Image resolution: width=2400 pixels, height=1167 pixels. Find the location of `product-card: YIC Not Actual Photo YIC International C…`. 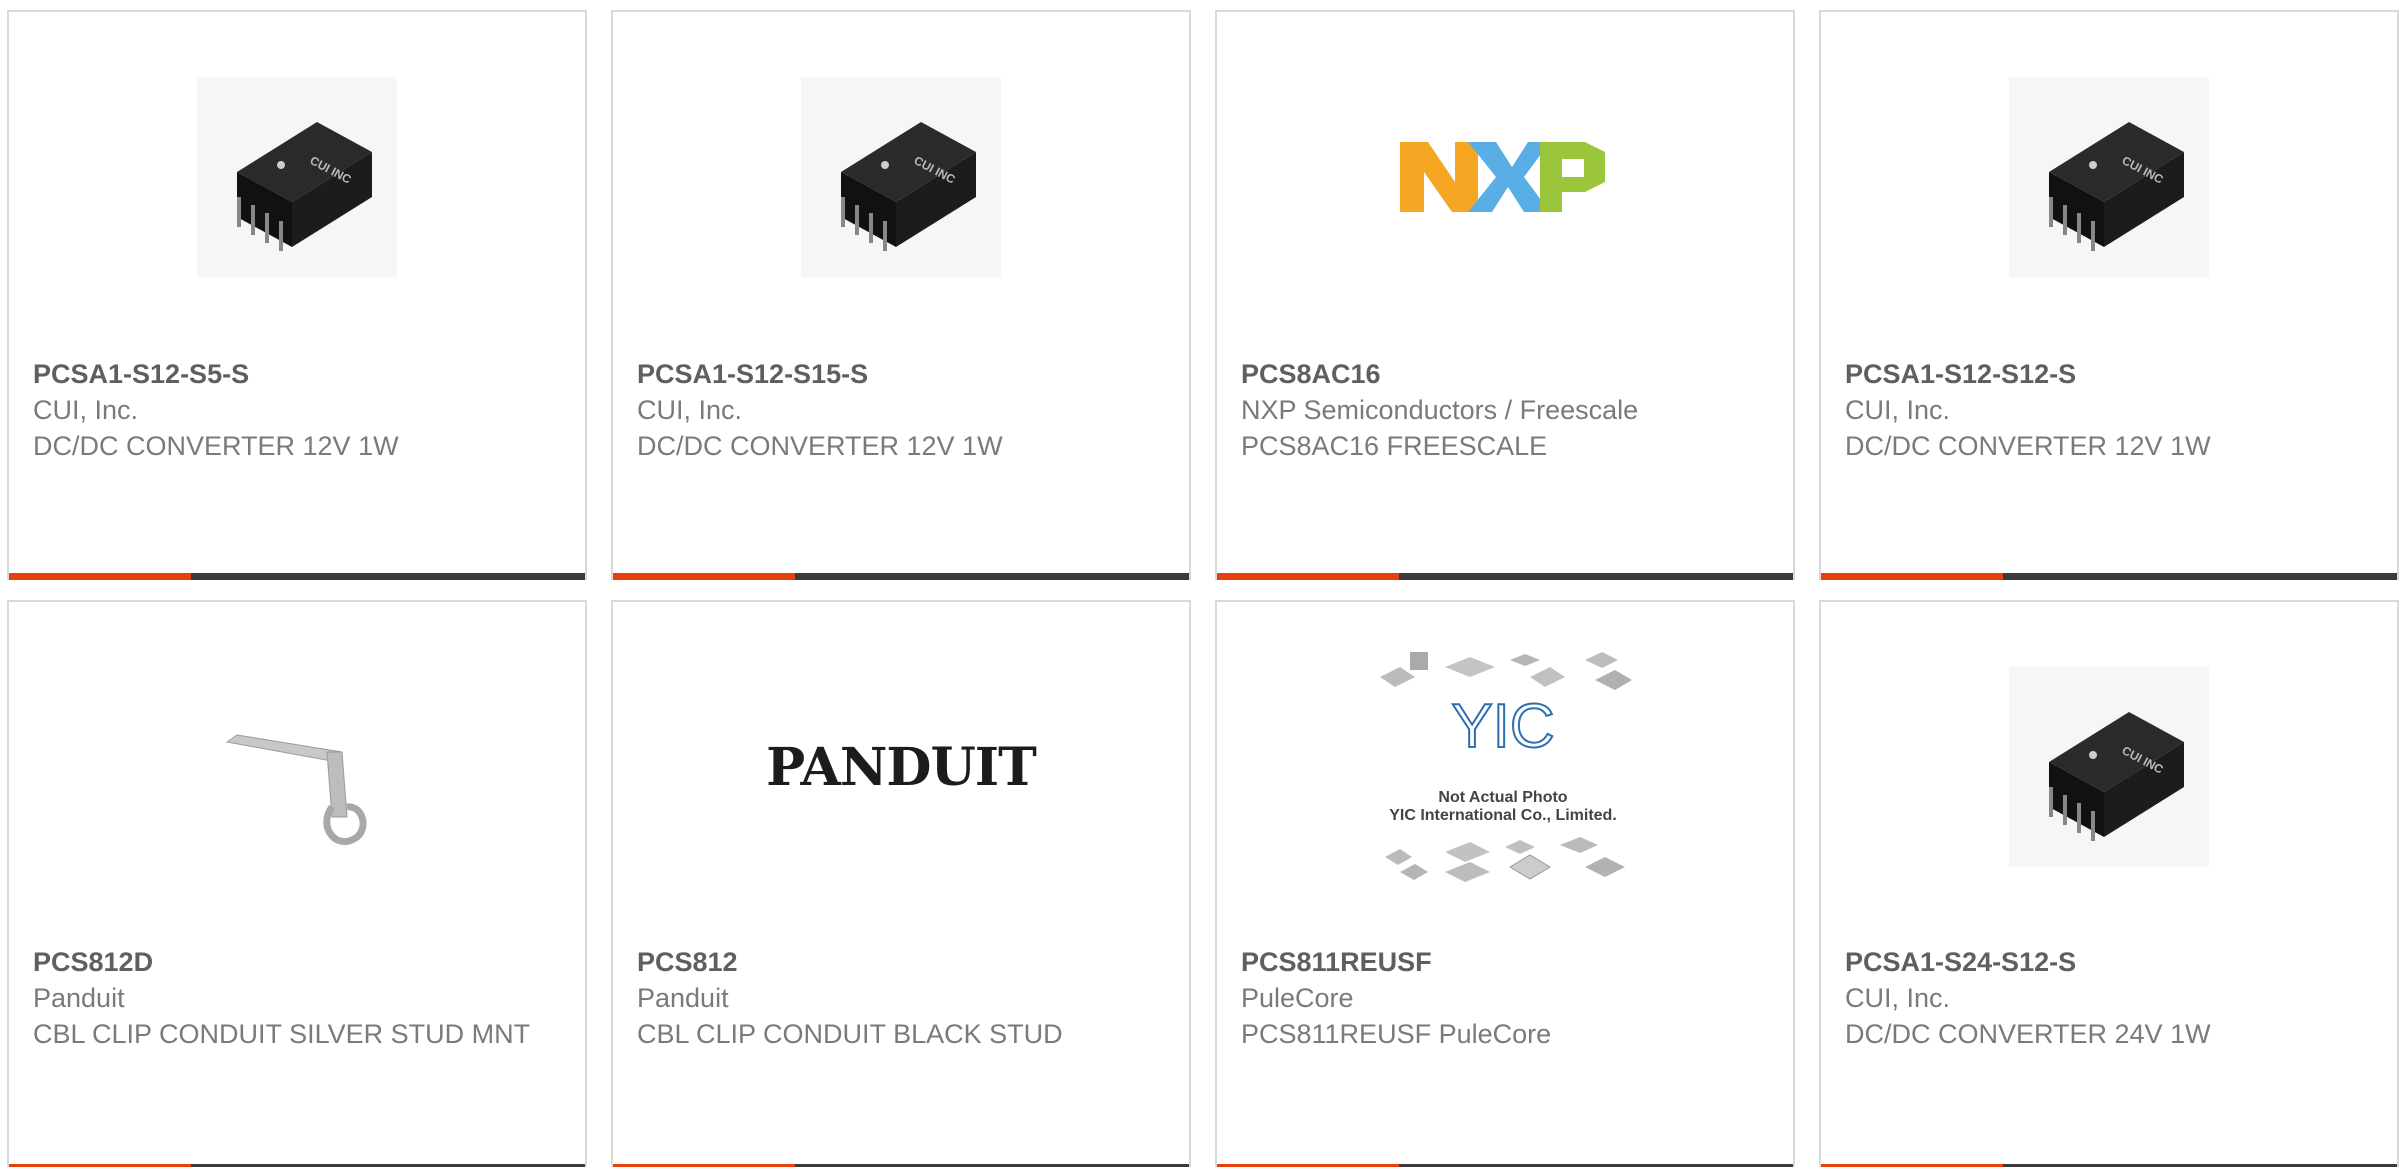

product-card: YIC Not Actual Photo YIC International C… is located at coordinates (1505, 883).